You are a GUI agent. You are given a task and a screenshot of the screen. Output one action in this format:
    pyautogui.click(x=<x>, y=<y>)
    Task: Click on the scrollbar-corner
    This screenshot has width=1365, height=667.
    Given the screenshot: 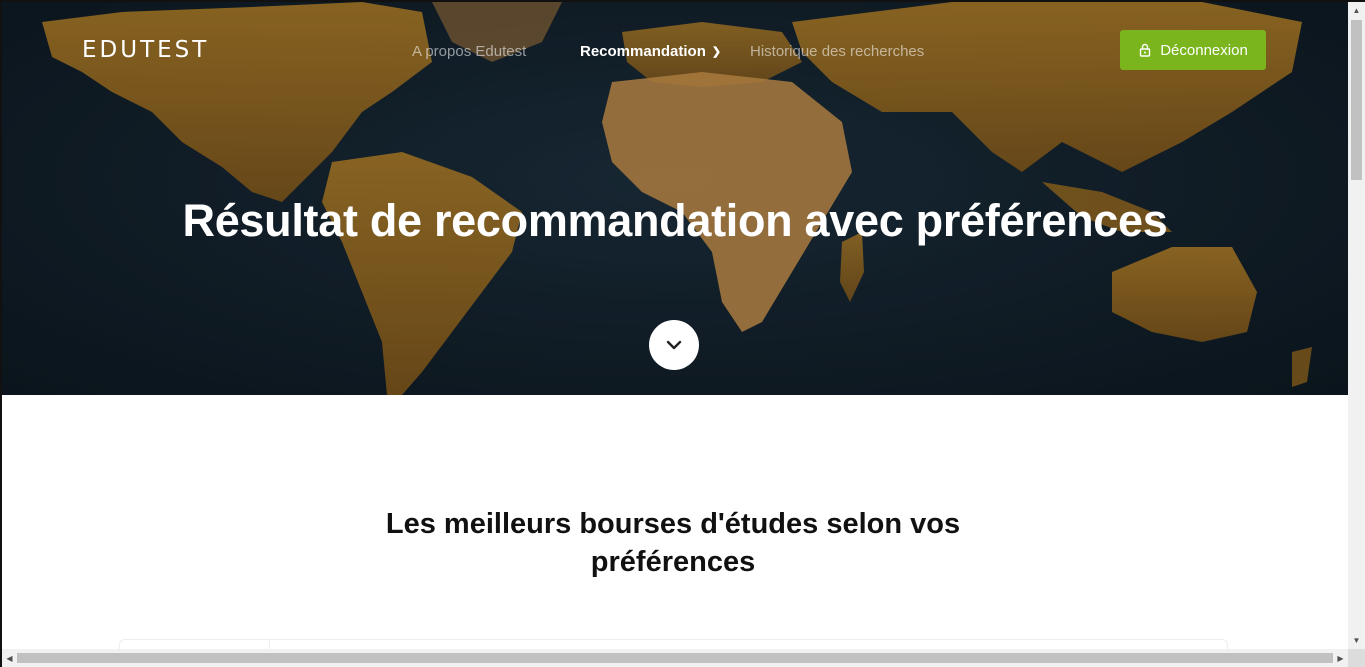 What is the action you would take?
    pyautogui.click(x=1356, y=658)
    